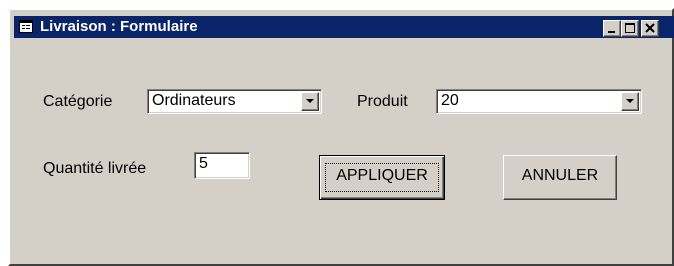 The width and height of the screenshot is (674, 266). Describe the element at coordinates (344, 27) in the screenshot. I see `title-bar: Livraison : Formulaire` at that location.